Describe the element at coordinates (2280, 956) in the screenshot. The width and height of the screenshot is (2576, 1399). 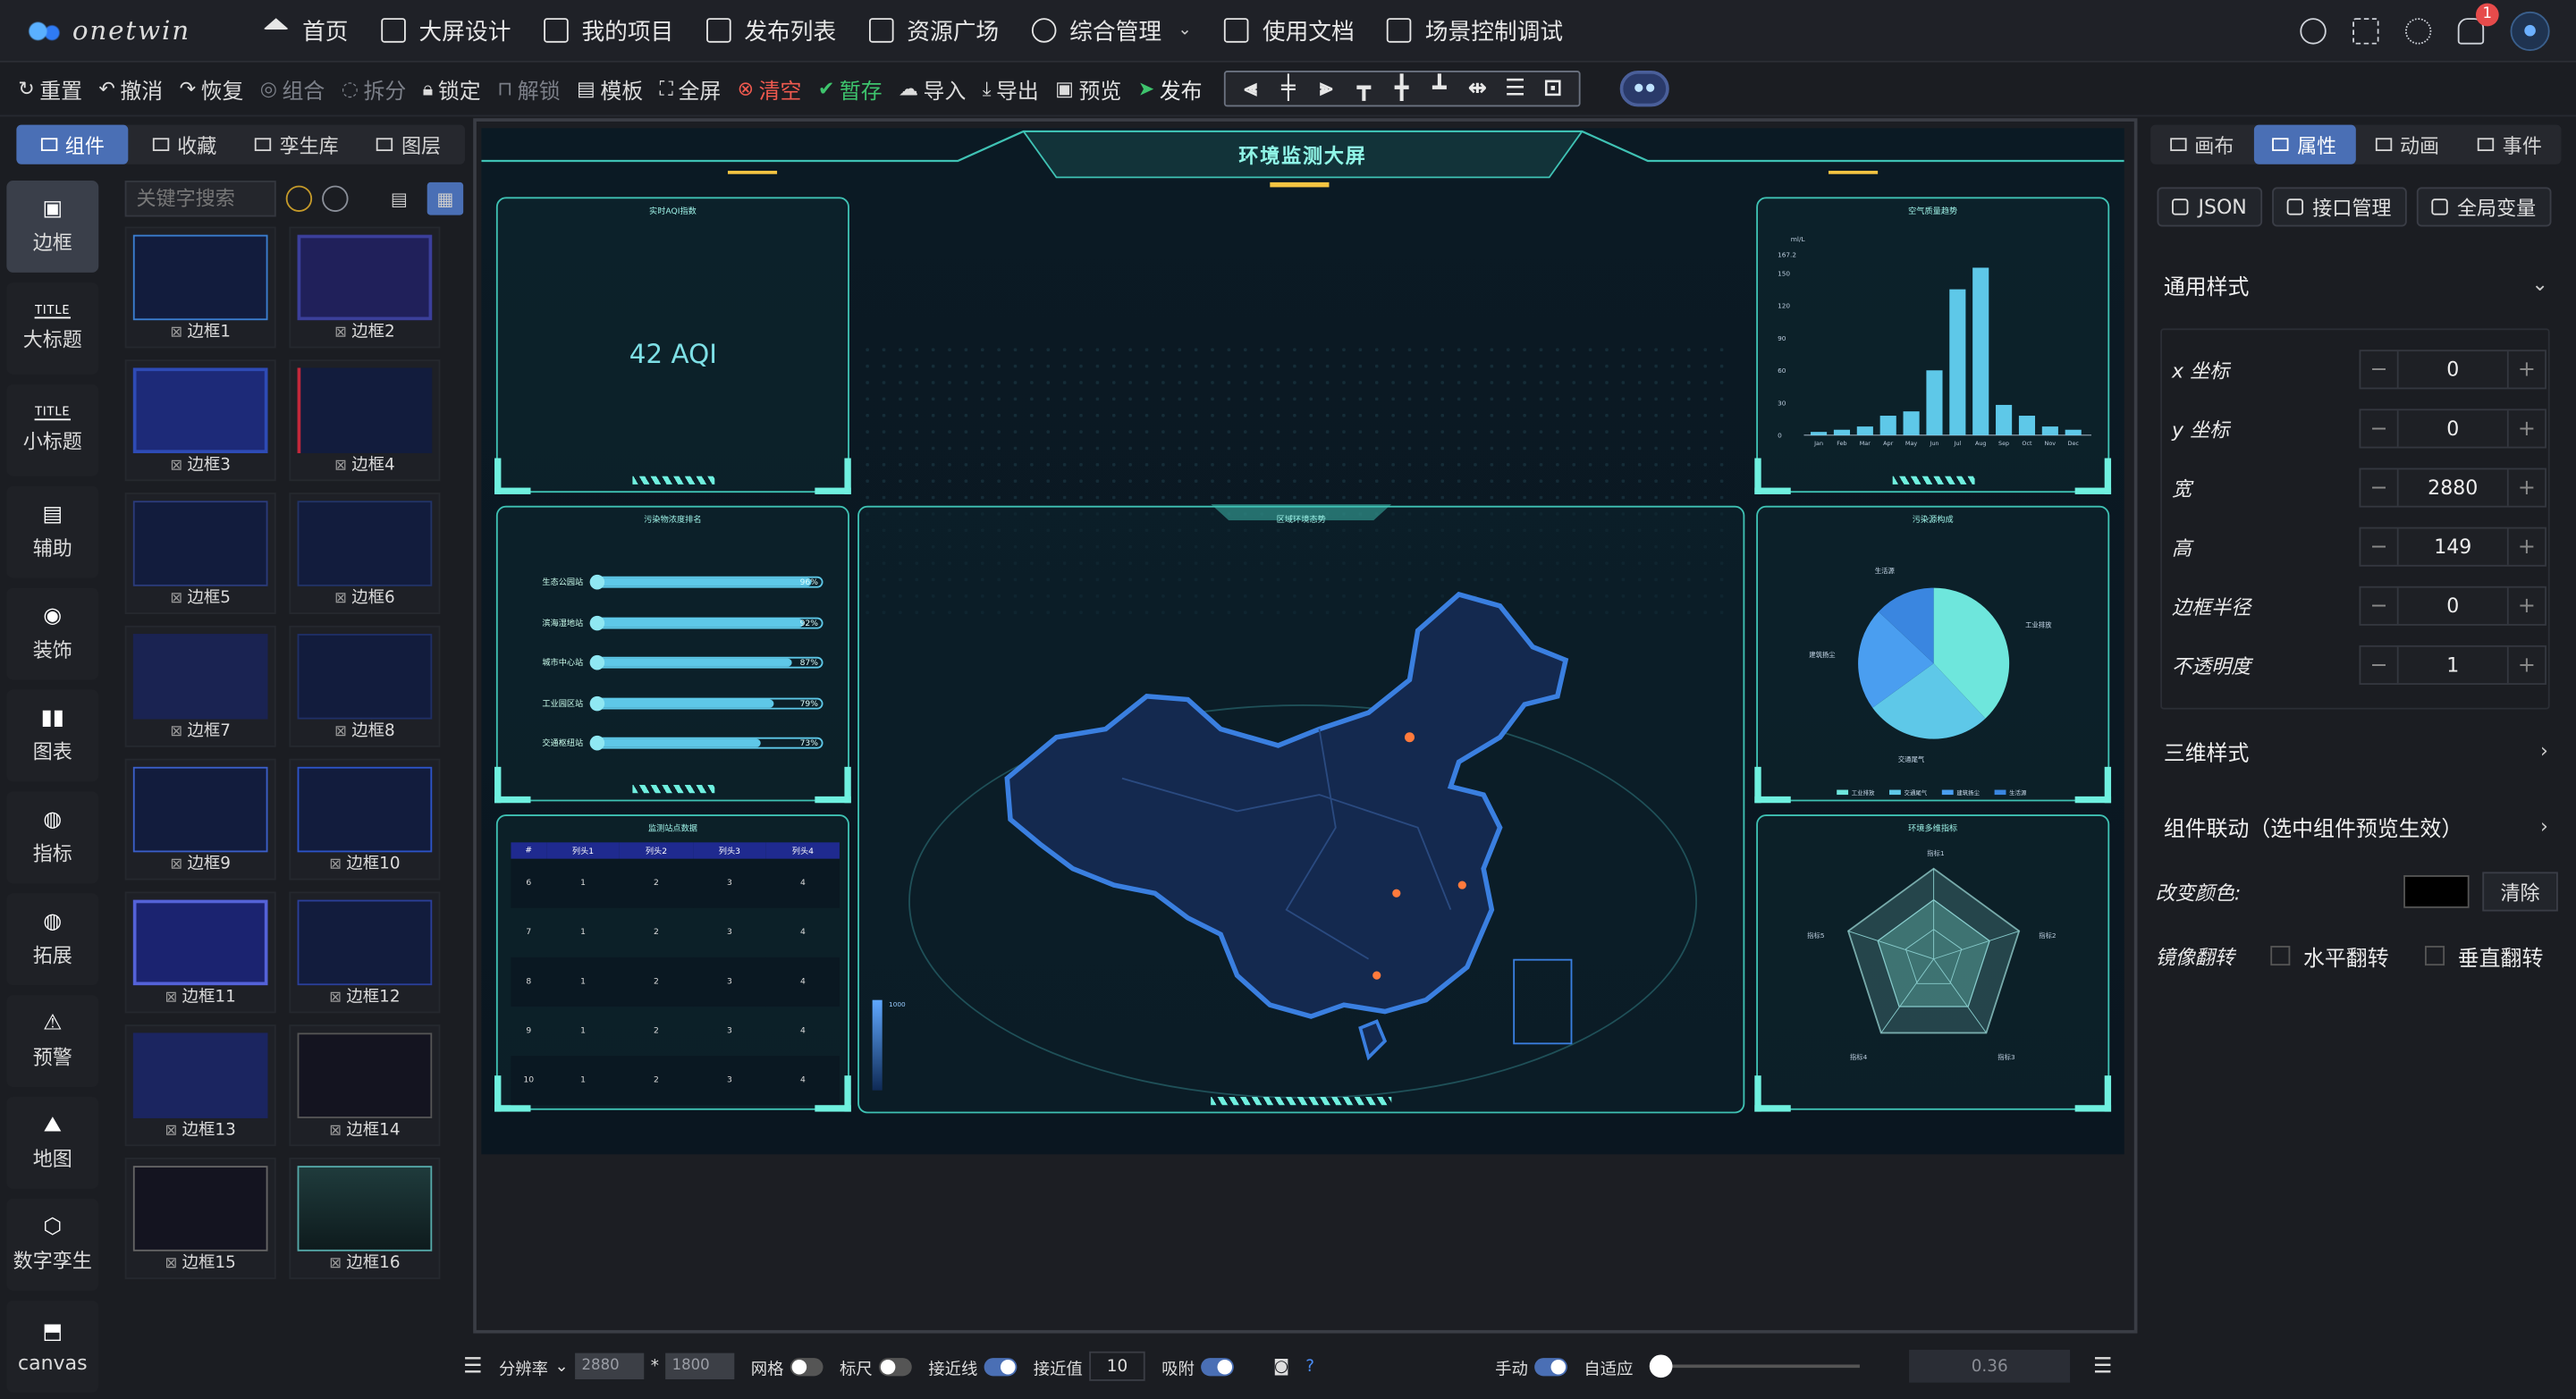
I see `h-flip-checkbox` at that location.